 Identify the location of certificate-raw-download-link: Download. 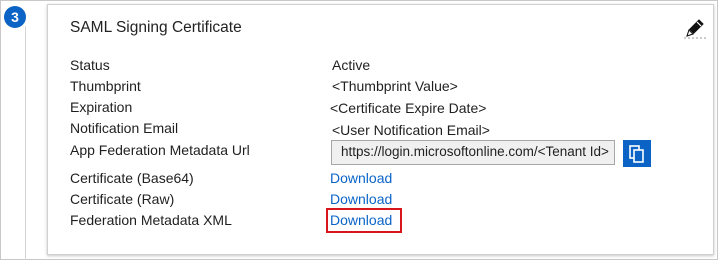
(361, 199).